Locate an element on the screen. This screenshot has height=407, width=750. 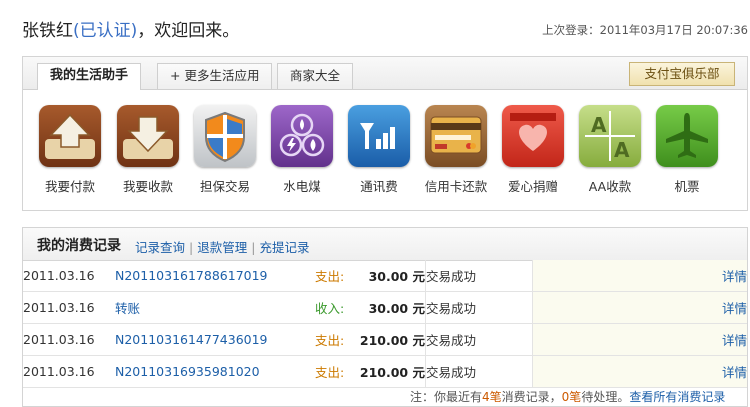
app-label: 爱心捐赠 is located at coordinates (532, 186).